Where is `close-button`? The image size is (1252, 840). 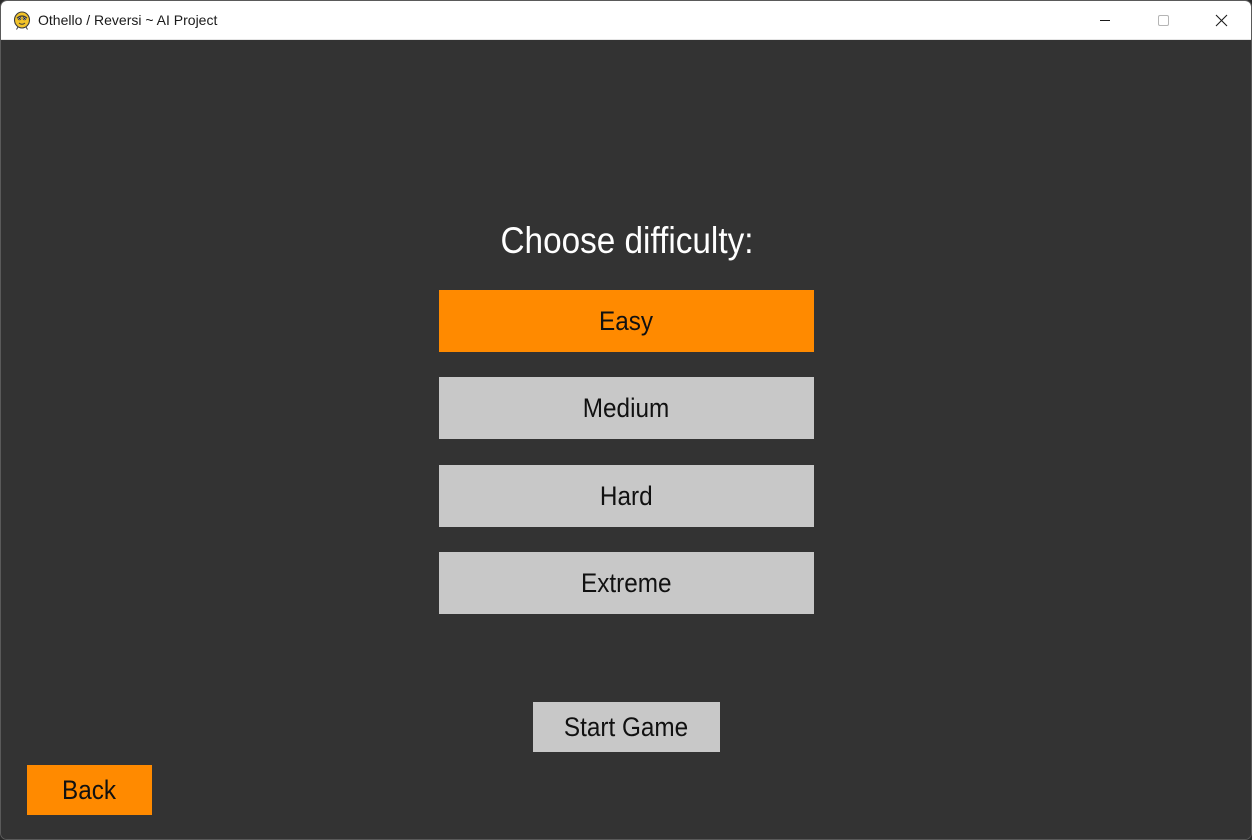 close-button is located at coordinates (1221, 20).